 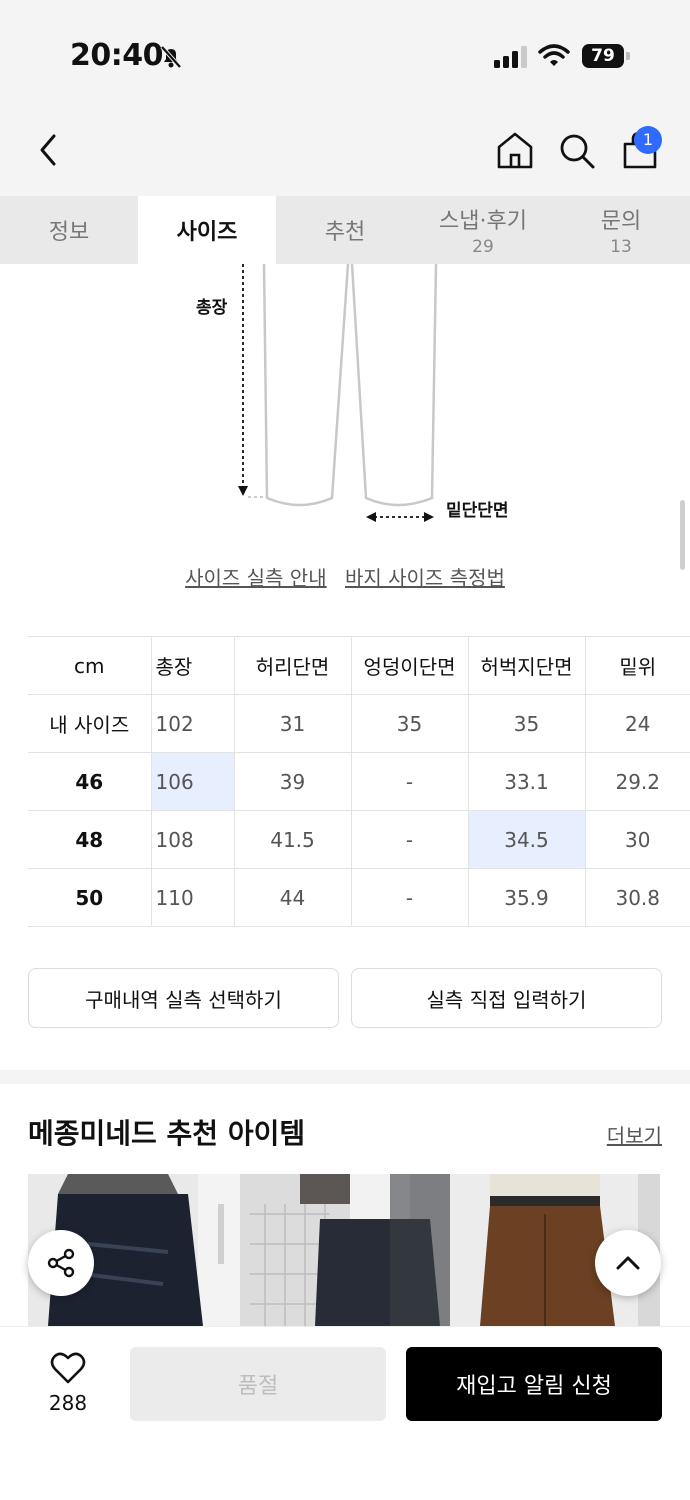 I want to click on pants-measure-guide-link: 바지 사이즈 측정법, so click(x=425, y=578).